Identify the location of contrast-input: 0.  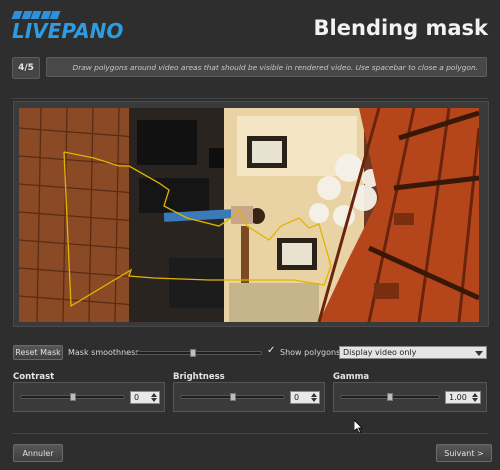
(145, 397).